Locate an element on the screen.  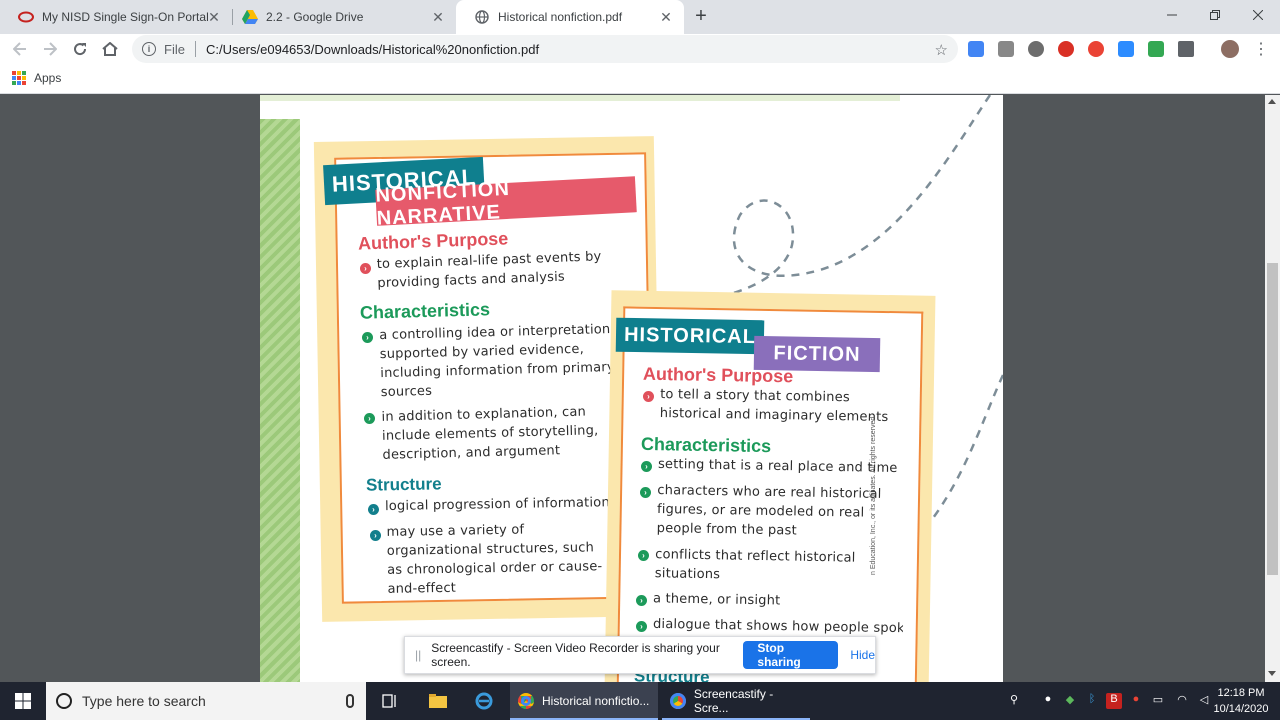
battery-icon: ▭ is located at coordinates (1158, 701).